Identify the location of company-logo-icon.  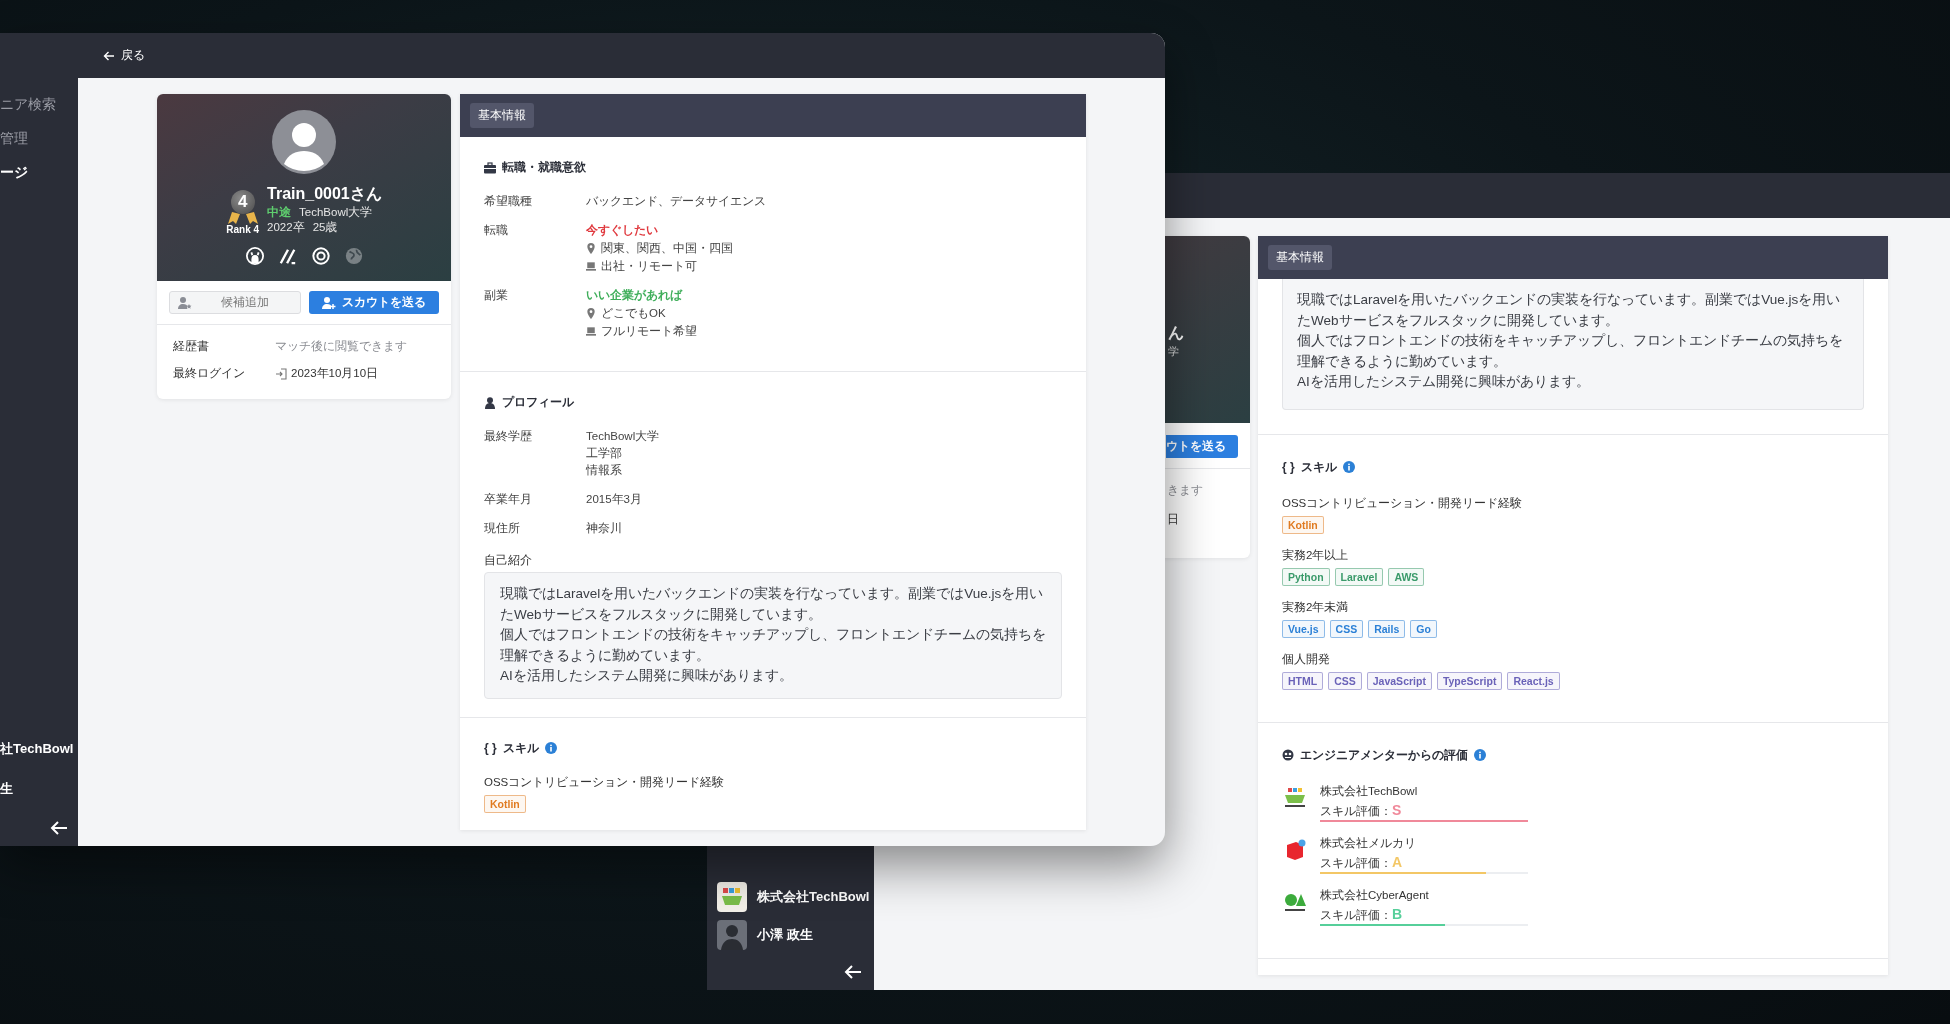
(732, 897).